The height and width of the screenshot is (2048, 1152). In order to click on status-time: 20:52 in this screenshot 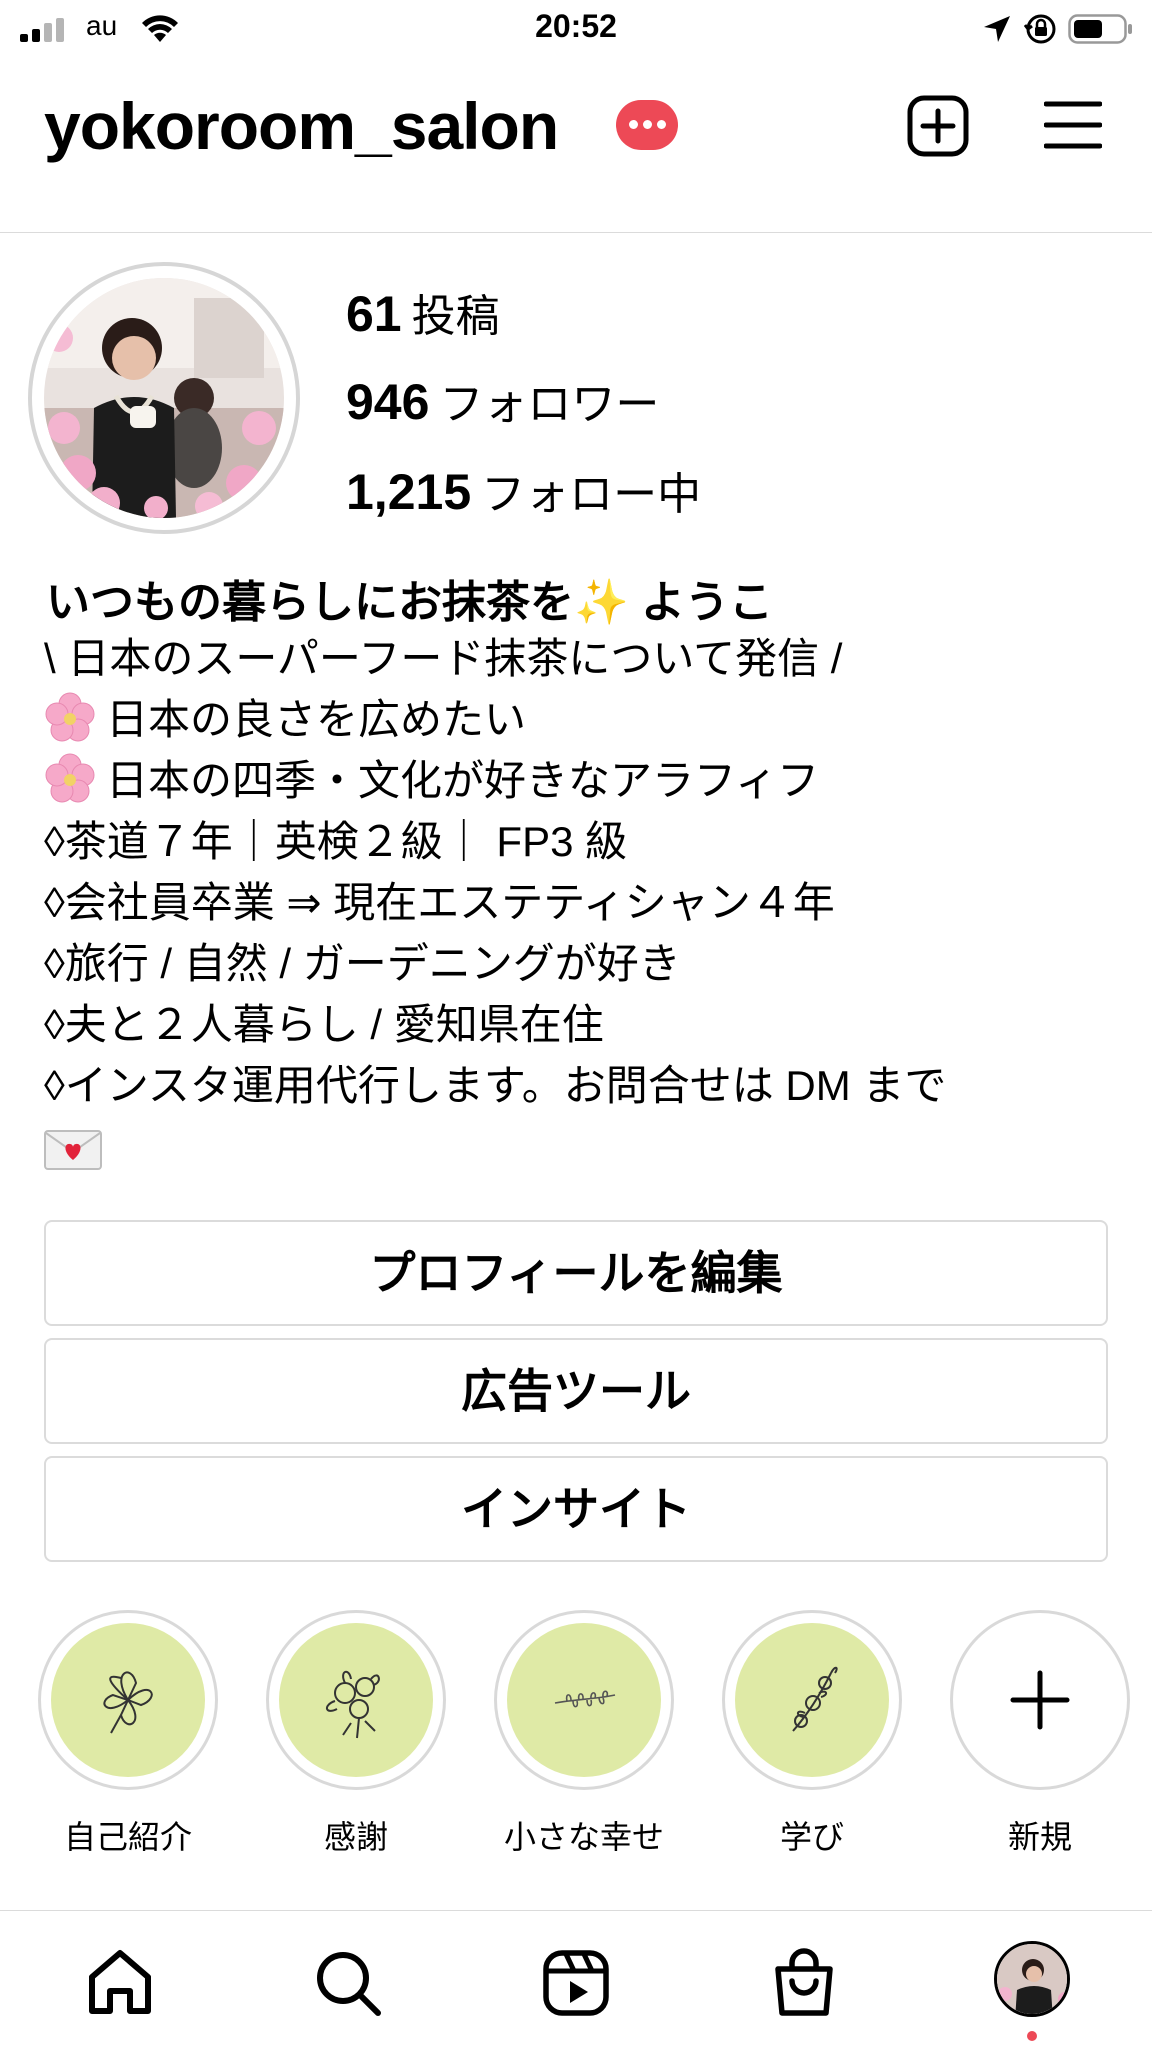, I will do `click(576, 26)`.